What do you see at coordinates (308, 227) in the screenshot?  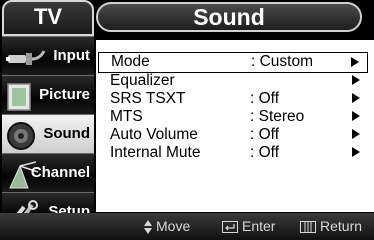 I see `menu-key-icon` at bounding box center [308, 227].